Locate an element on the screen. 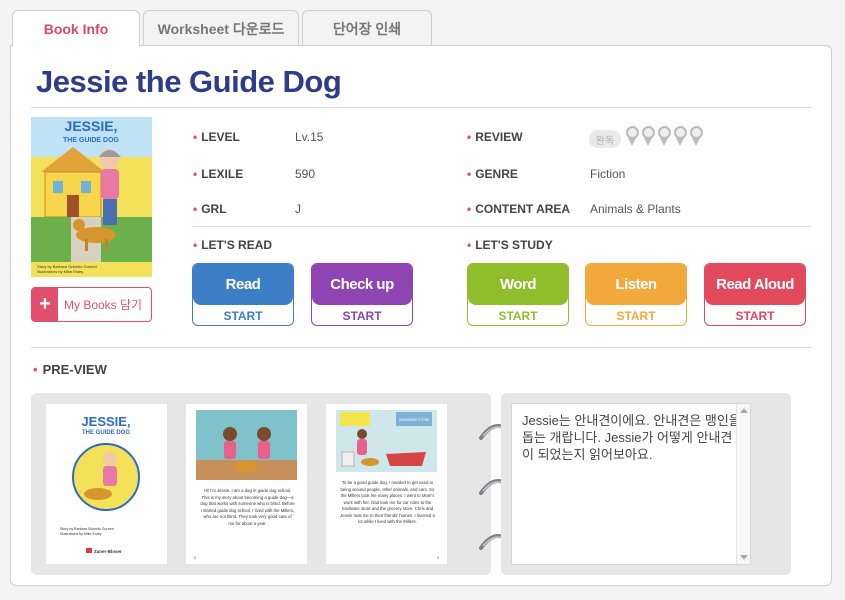 This screenshot has width=845, height=600. read-start-button: Read START is located at coordinates (243, 294).